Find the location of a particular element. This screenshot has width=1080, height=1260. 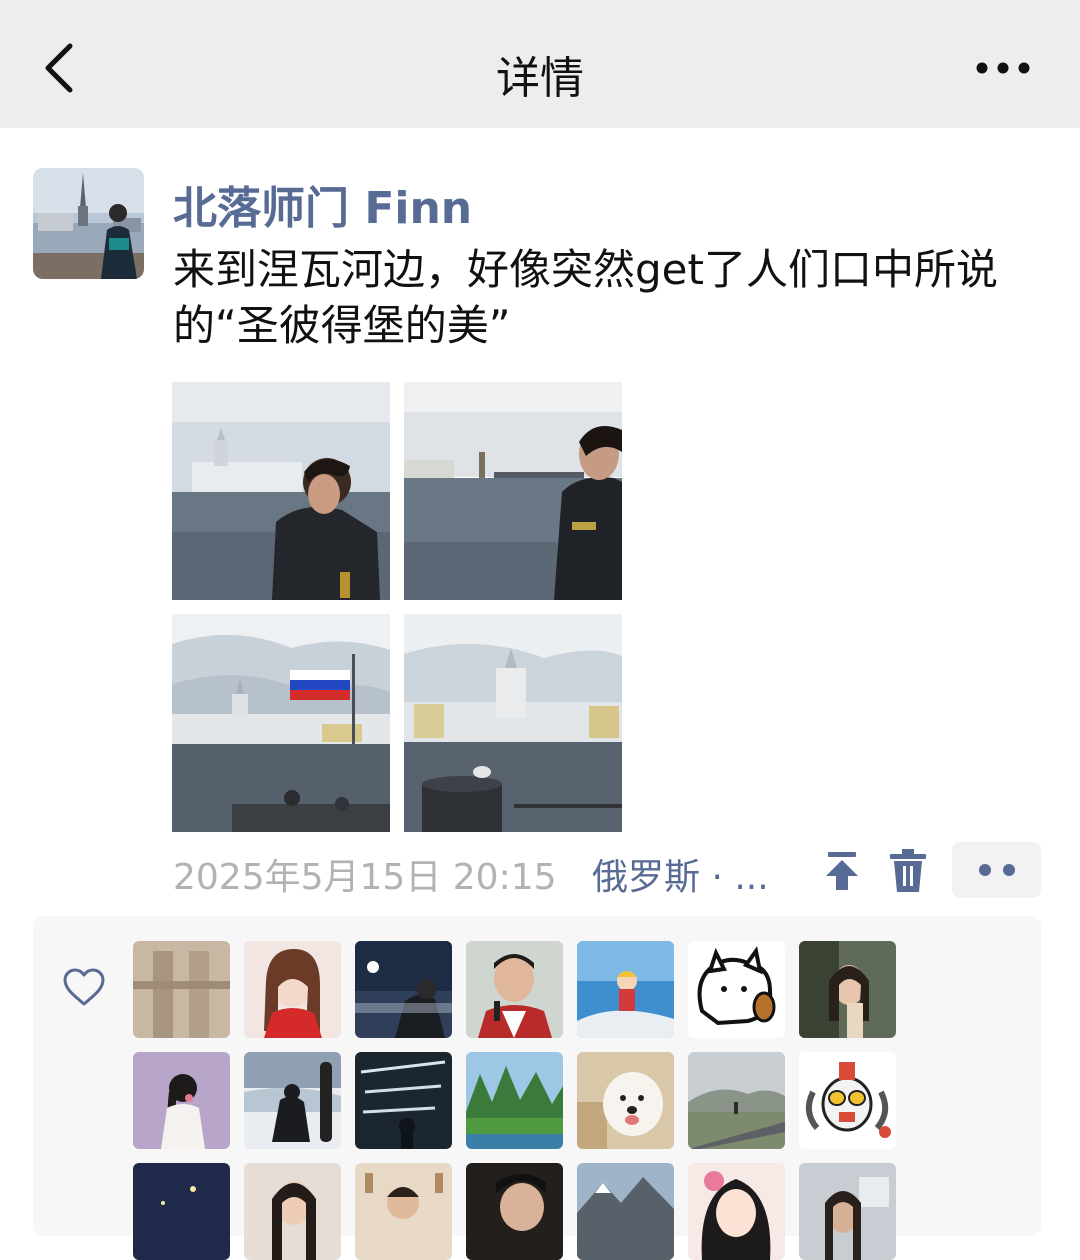

post-timestamp: 2025年5月15日 20:15 is located at coordinates (365, 877).